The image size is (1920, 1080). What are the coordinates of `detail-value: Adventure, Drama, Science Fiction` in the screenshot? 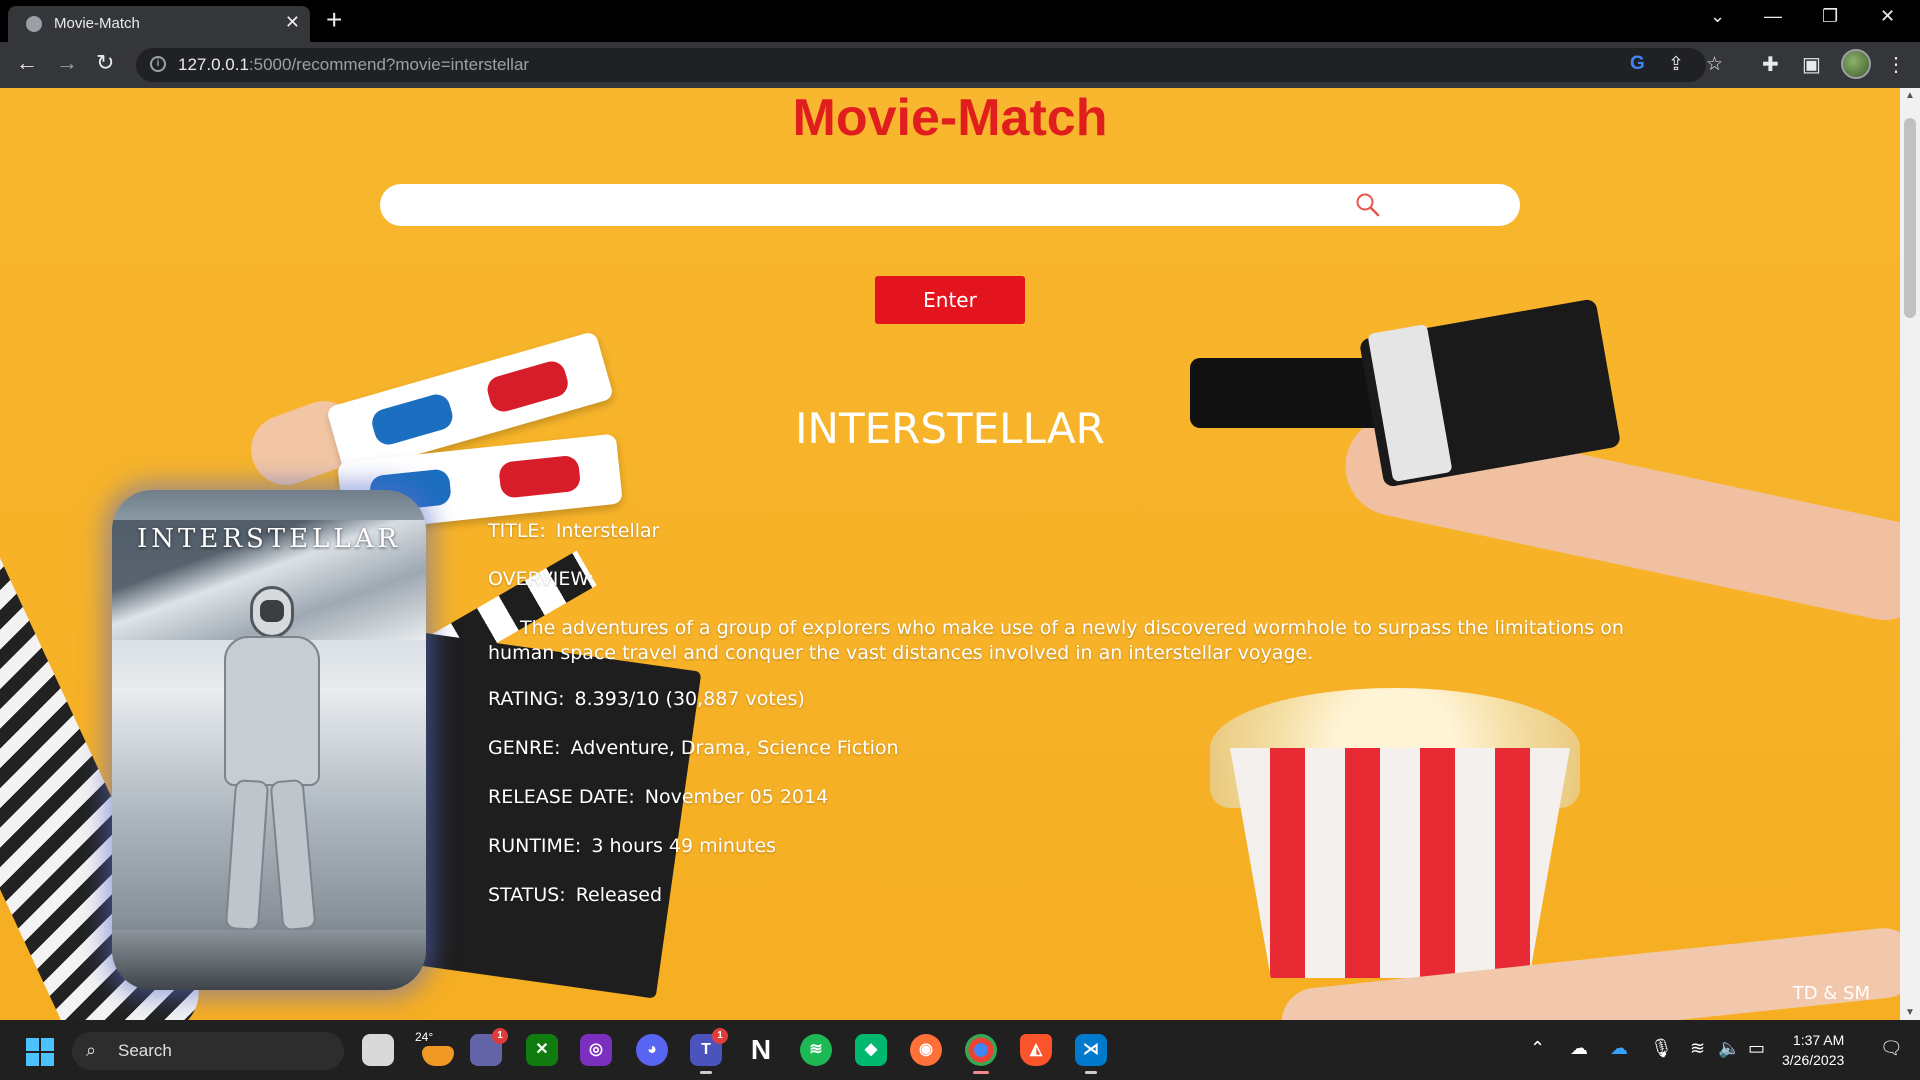 It's located at (734, 748).